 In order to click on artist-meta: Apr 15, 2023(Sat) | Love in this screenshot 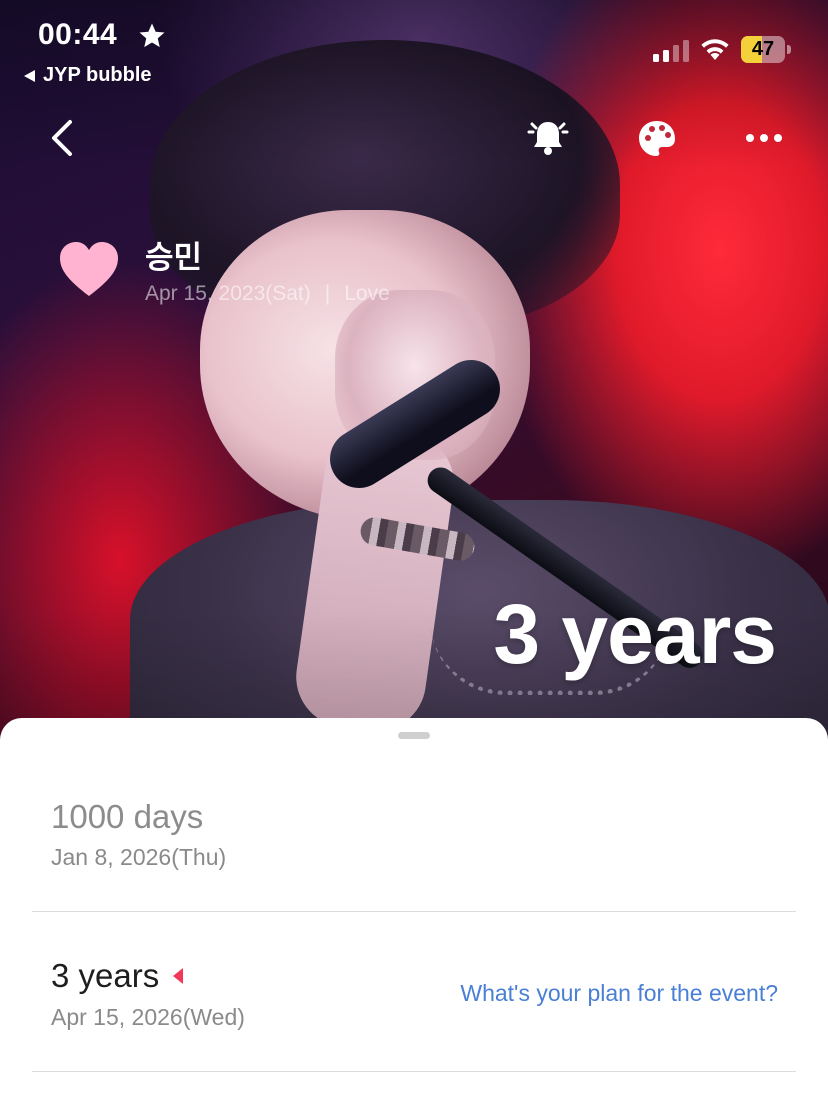, I will do `click(267, 294)`.